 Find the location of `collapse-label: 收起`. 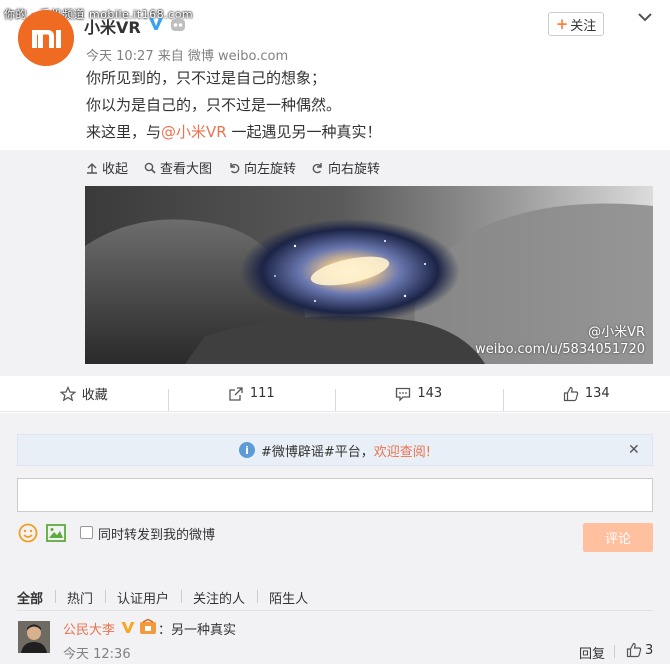

collapse-label: 收起 is located at coordinates (115, 169).